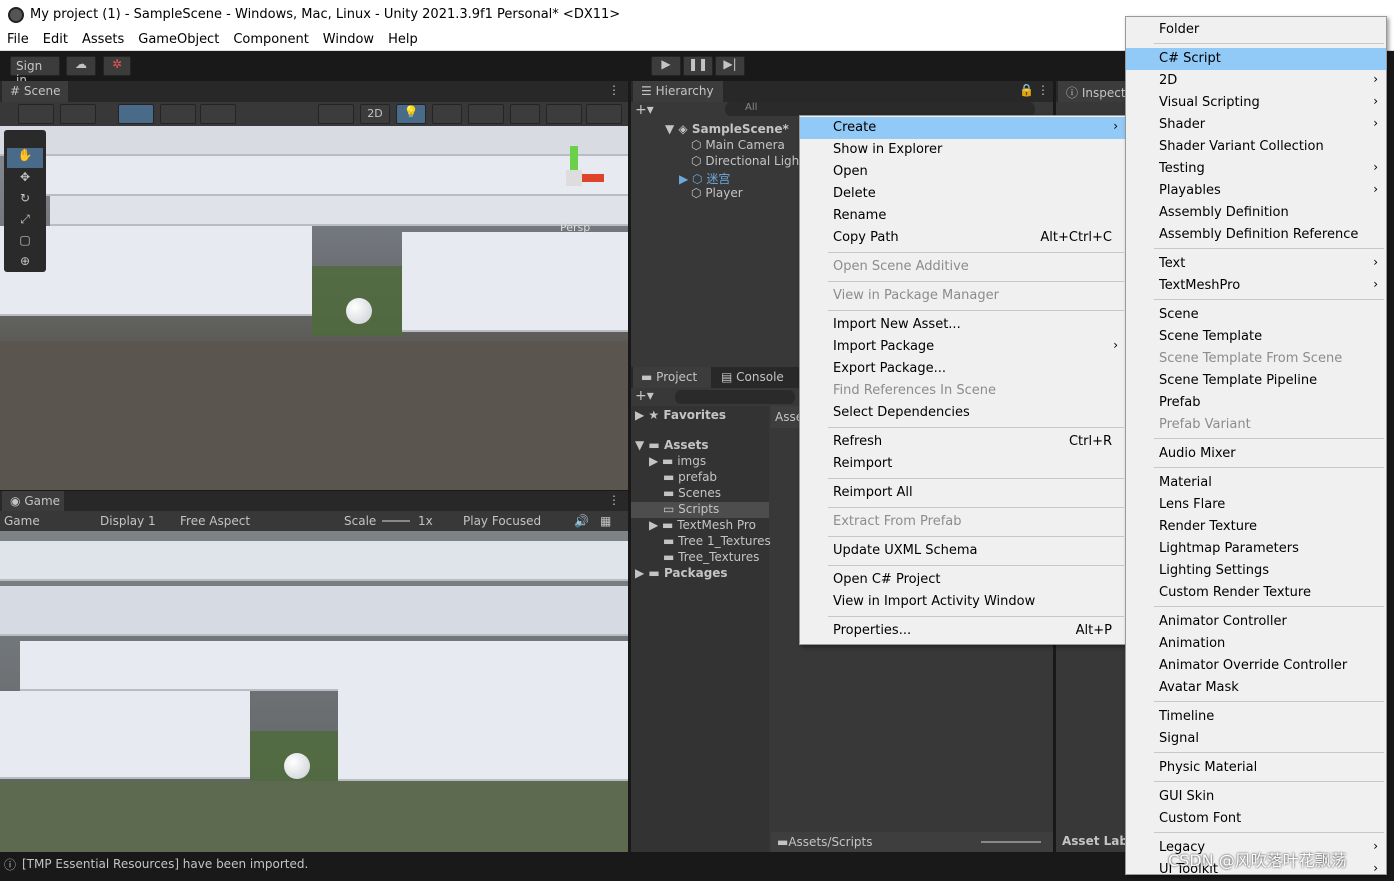 This screenshot has height=881, width=1394. Describe the element at coordinates (581, 521) in the screenshot. I see `mute-audio-icon: 🔊` at that location.